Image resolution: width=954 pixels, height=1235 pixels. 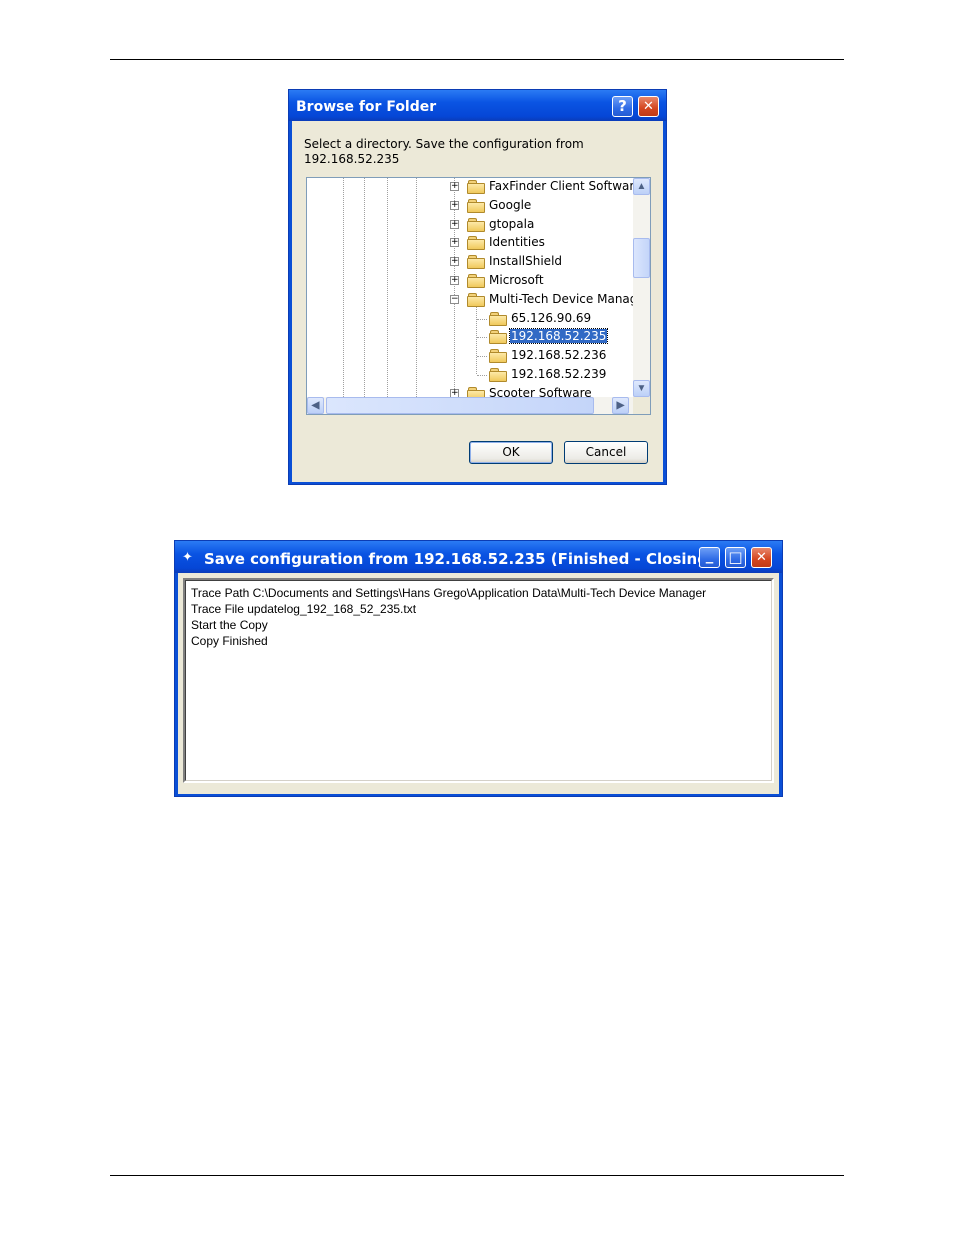 What do you see at coordinates (469, 319) in the screenshot?
I see `tree-item: 65.126.90.69` at bounding box center [469, 319].